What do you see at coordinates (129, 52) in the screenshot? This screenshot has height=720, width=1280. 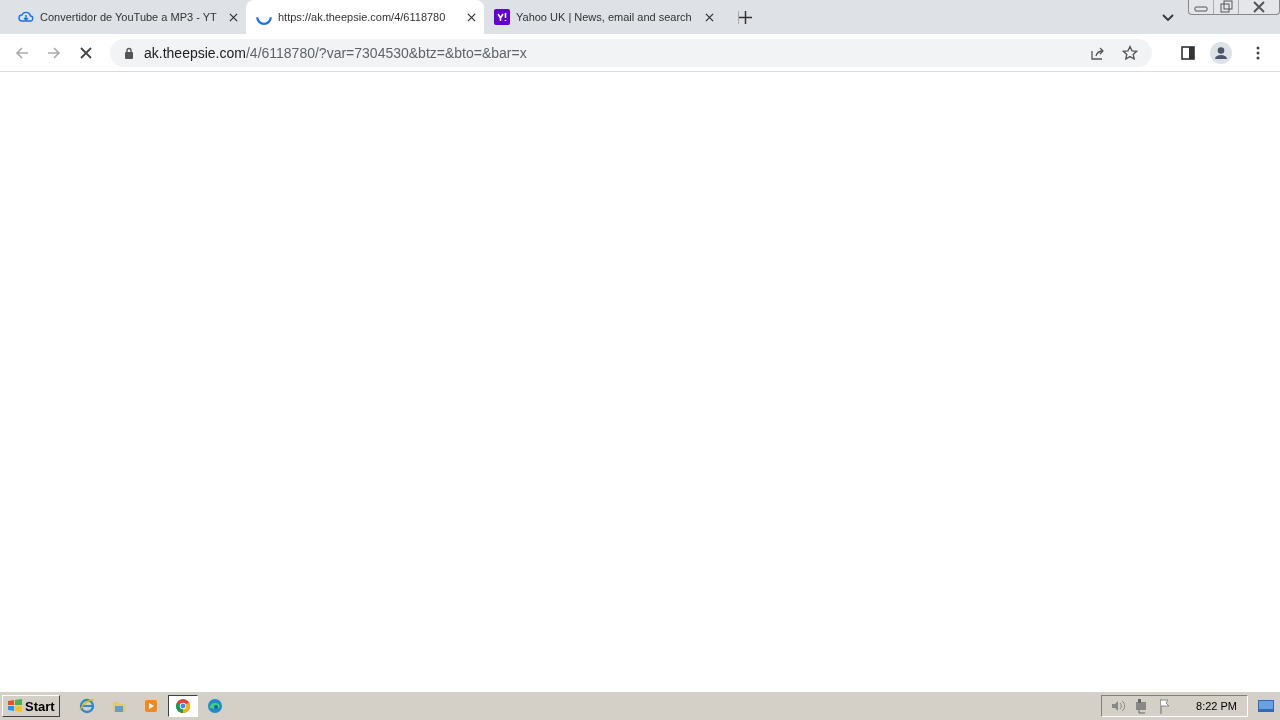 I see `lock-icon` at bounding box center [129, 52].